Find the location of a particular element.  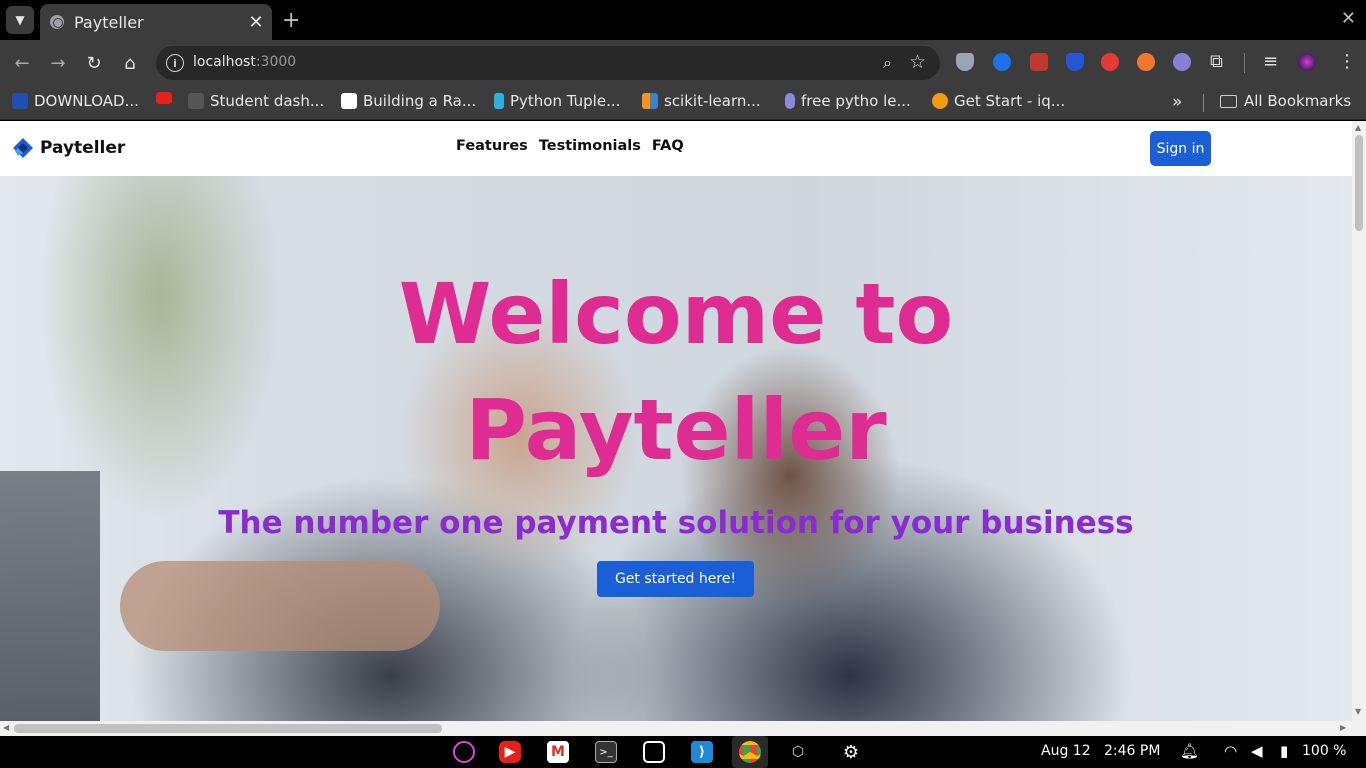

brand-link: Payteller is located at coordinates (68, 148).